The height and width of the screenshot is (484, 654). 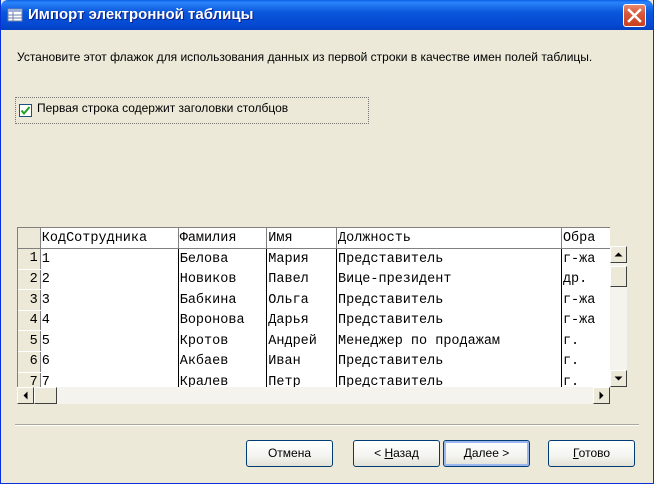 I want to click on row-number: 6, so click(x=29, y=362).